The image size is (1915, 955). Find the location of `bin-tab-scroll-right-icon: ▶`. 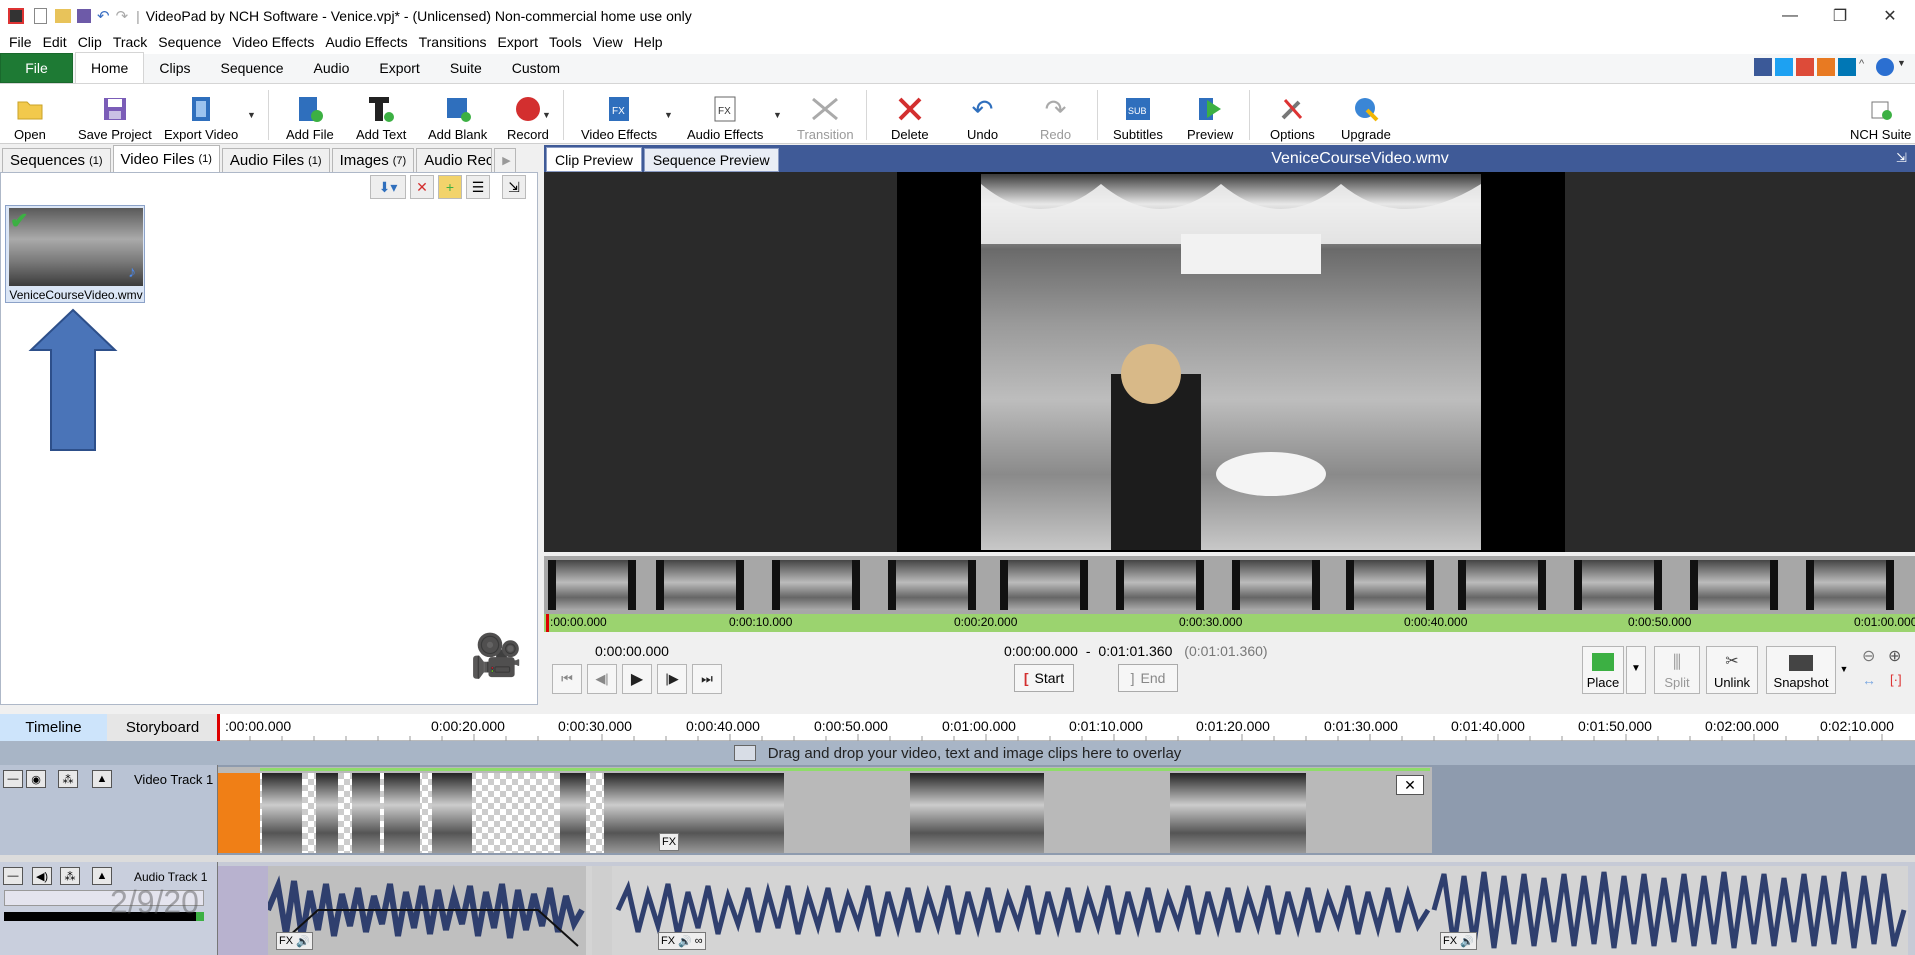

bin-tab-scroll-right-icon: ▶ is located at coordinates (505, 160).